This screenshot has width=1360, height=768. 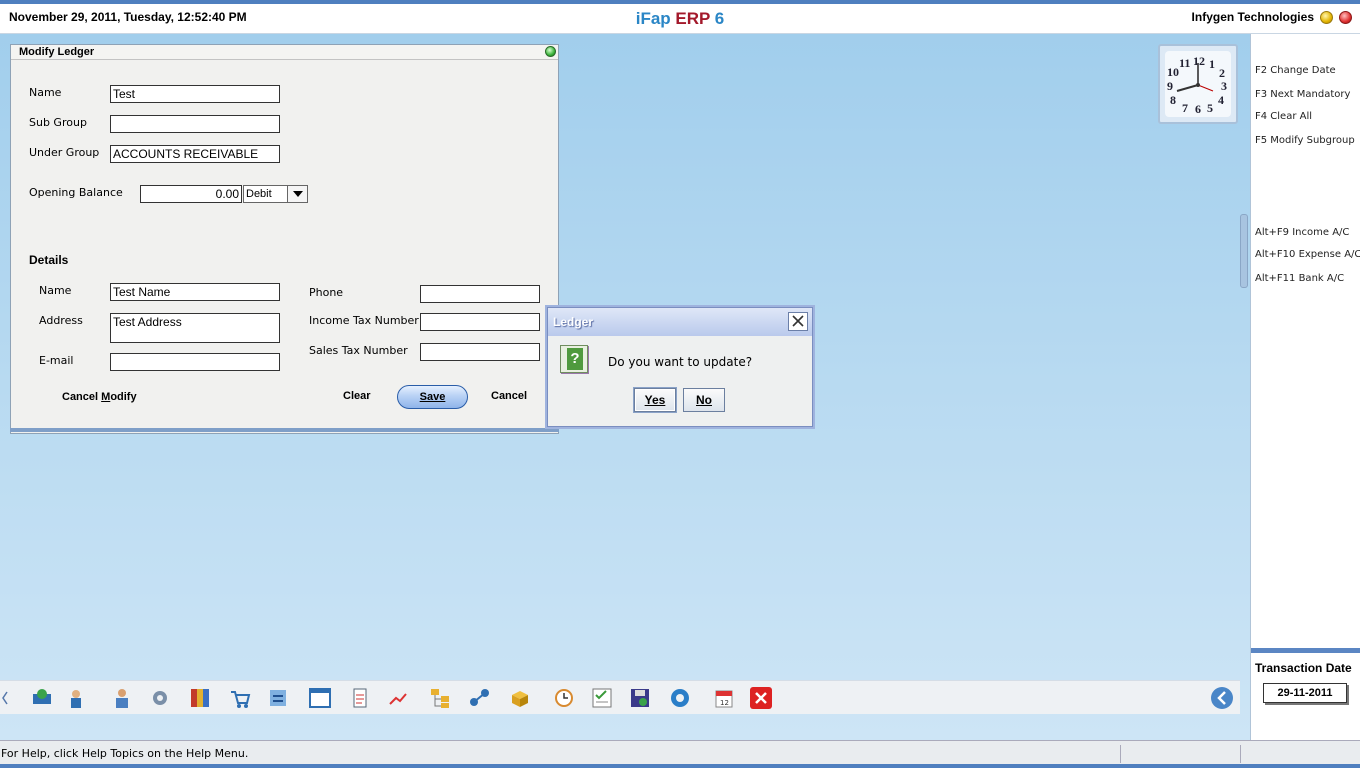 What do you see at coordinates (78, 698) in the screenshot?
I see `customer-icon` at bounding box center [78, 698].